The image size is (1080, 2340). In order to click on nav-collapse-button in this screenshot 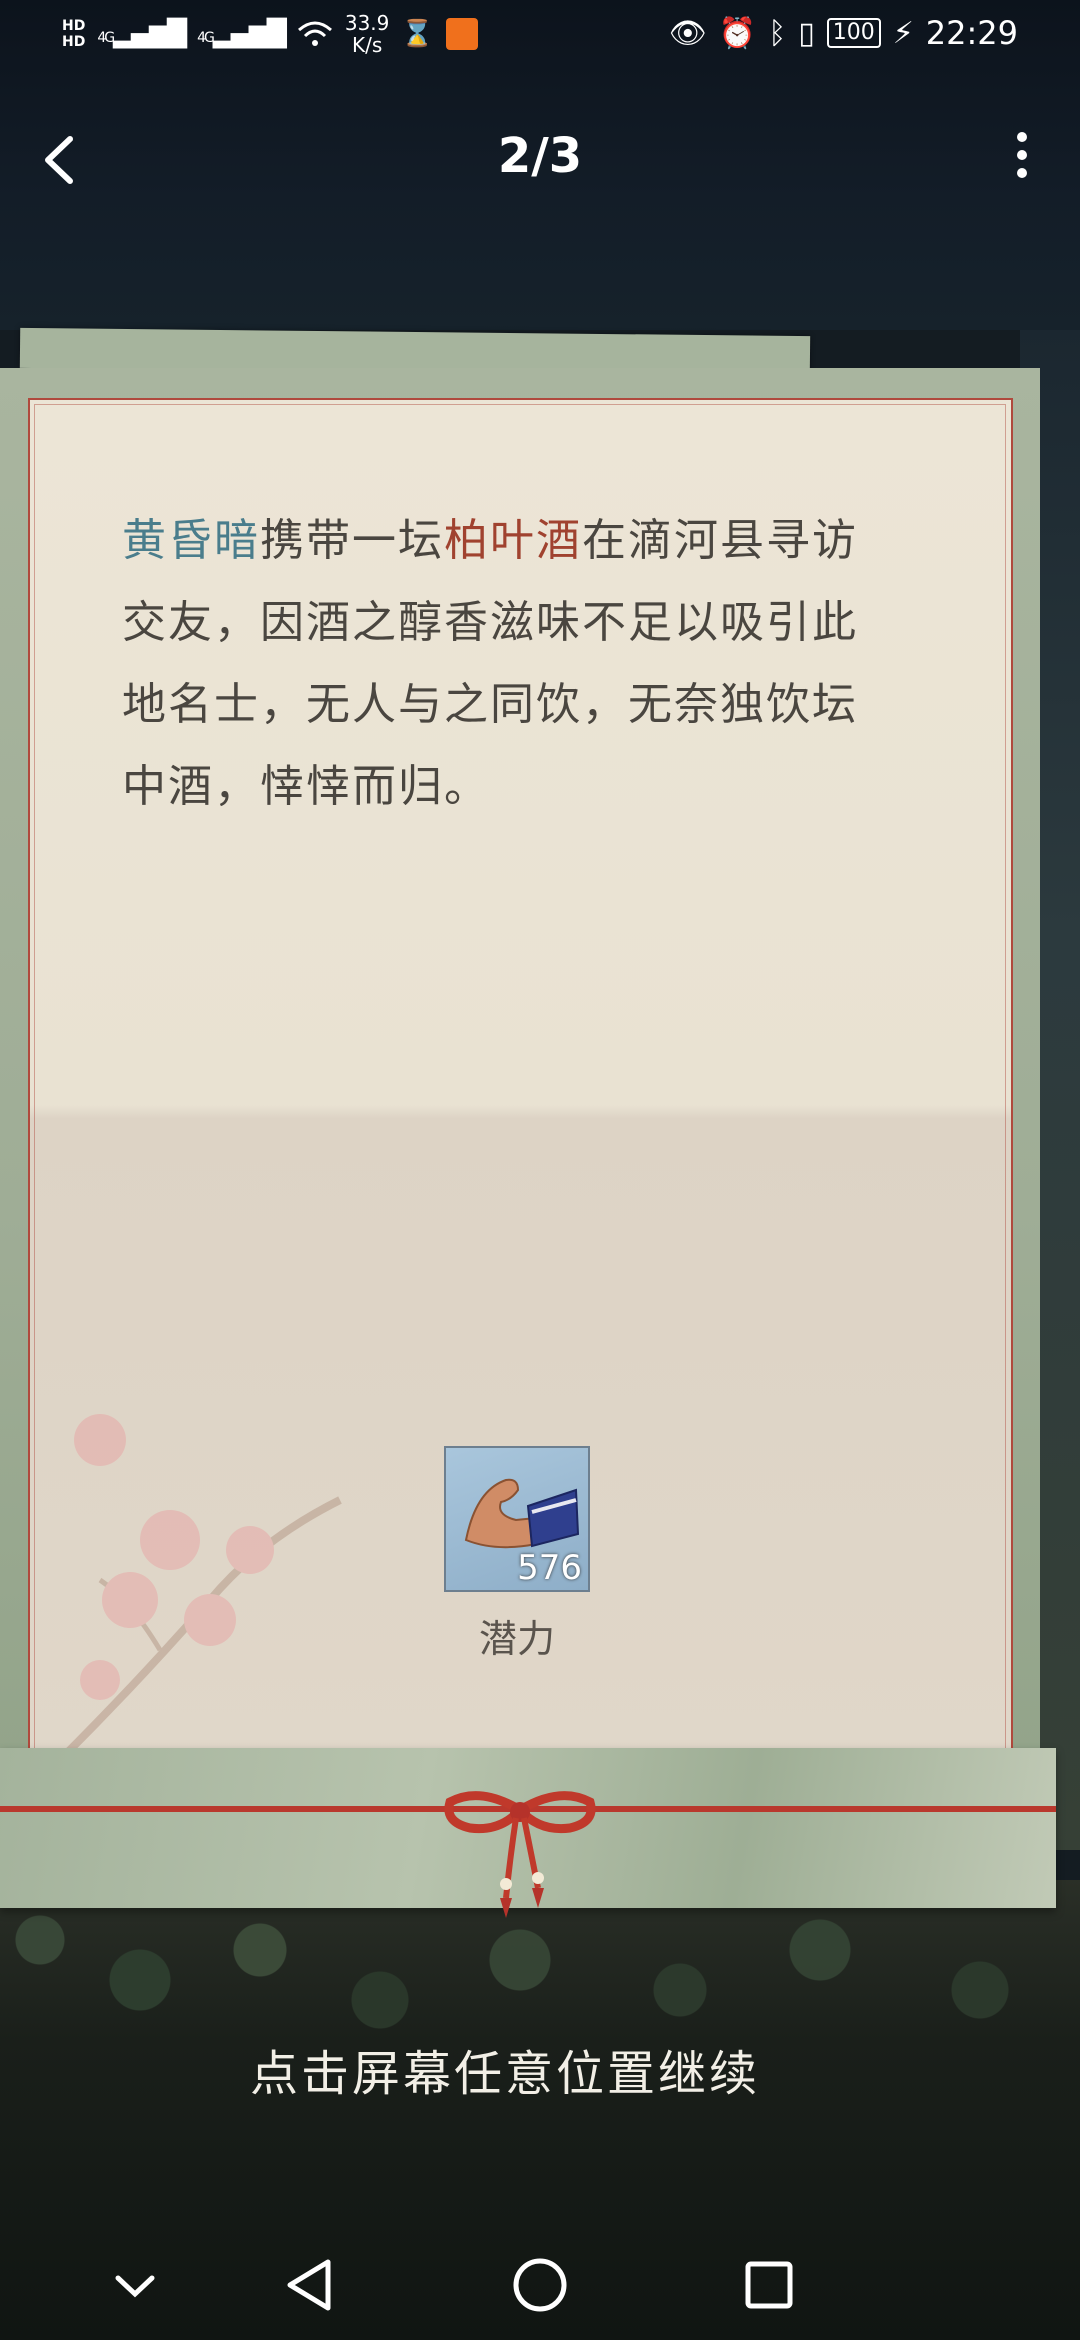, I will do `click(135, 2285)`.